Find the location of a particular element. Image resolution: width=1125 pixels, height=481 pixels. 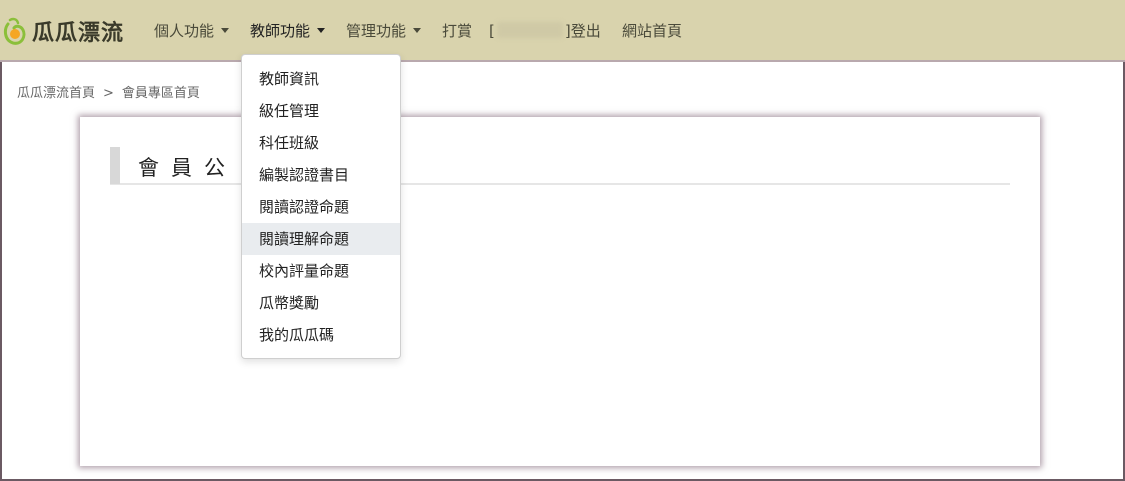

site-logo: 瓜瓜漂流 is located at coordinates (63, 31).